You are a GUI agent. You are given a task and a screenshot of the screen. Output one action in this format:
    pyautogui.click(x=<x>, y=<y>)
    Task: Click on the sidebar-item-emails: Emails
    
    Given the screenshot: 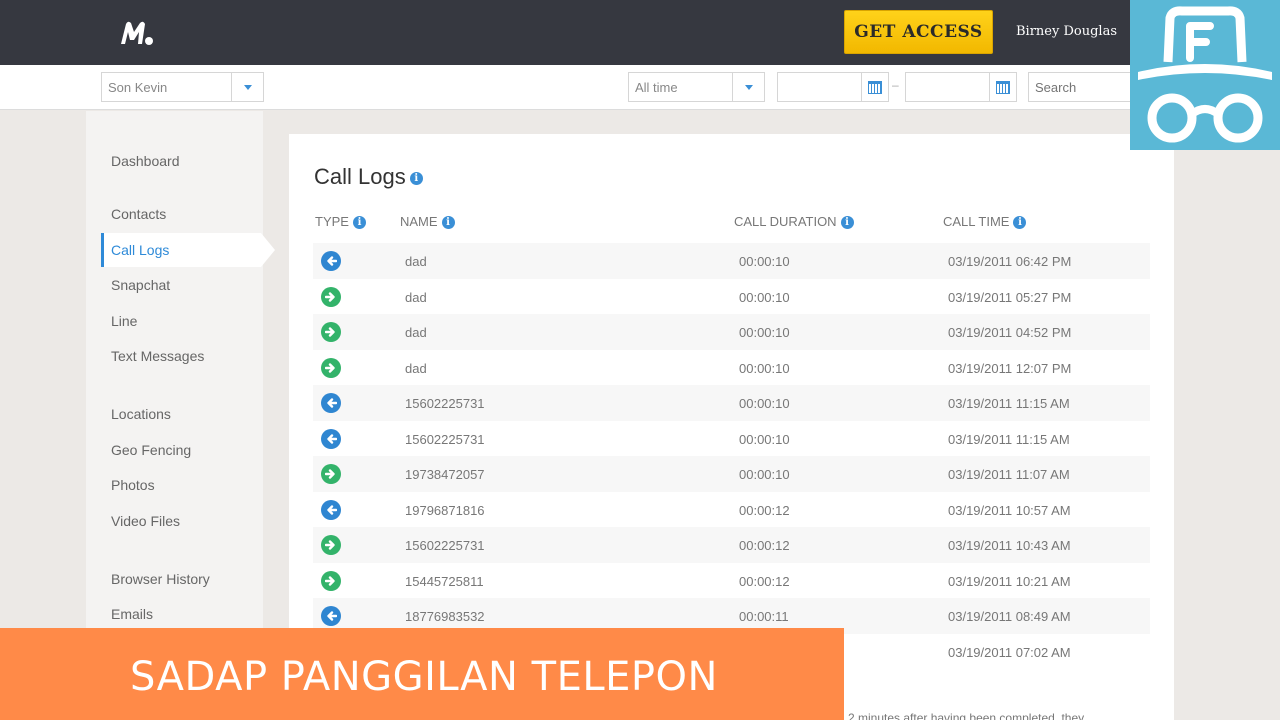 What is the action you would take?
    pyautogui.click(x=181, y=614)
    